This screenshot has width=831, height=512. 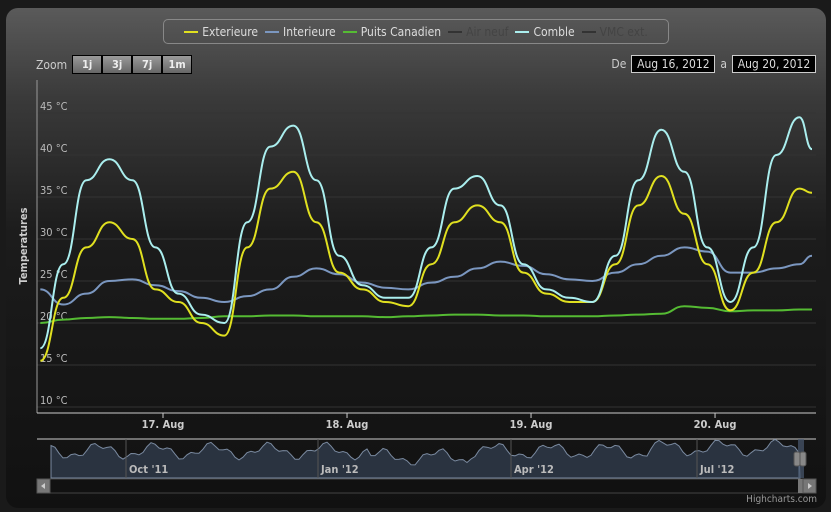 What do you see at coordinates (781, 499) in the screenshot?
I see `credits-link: Highcharts.com` at bounding box center [781, 499].